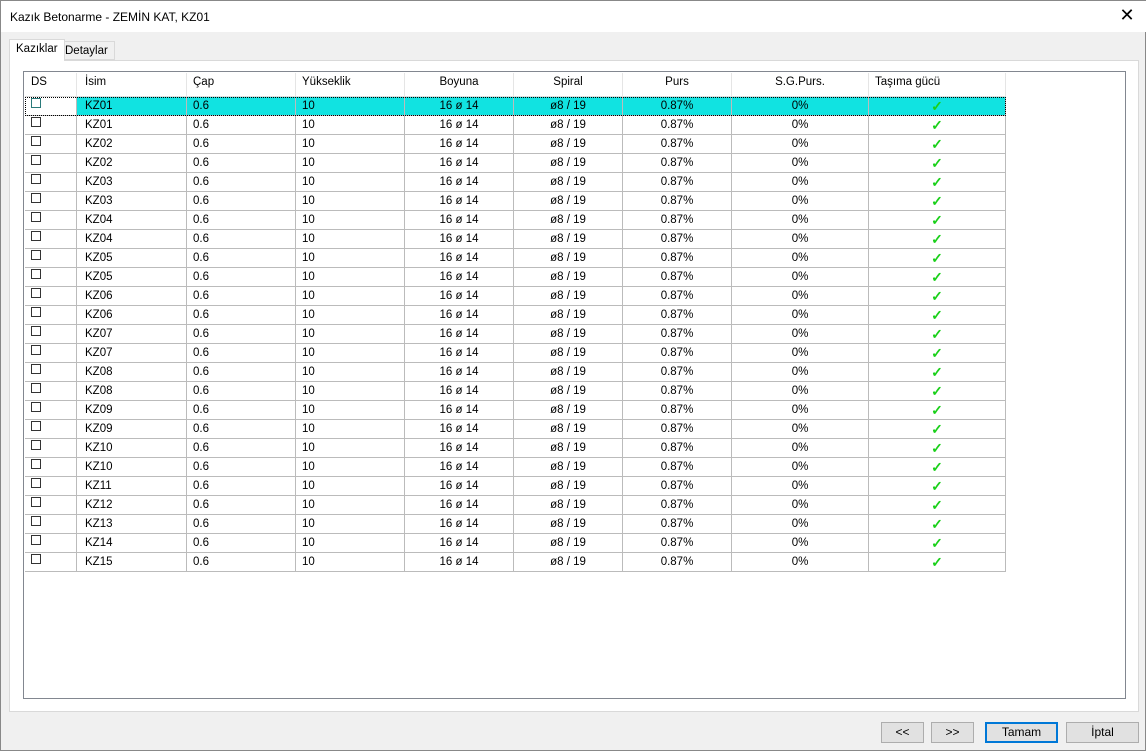 Image resolution: width=1146 pixels, height=751 pixels. I want to click on table-row: KZ13 0.6 10 16 ø 14 ø8 / 19 0.87% 0% ✓, so click(515, 524).